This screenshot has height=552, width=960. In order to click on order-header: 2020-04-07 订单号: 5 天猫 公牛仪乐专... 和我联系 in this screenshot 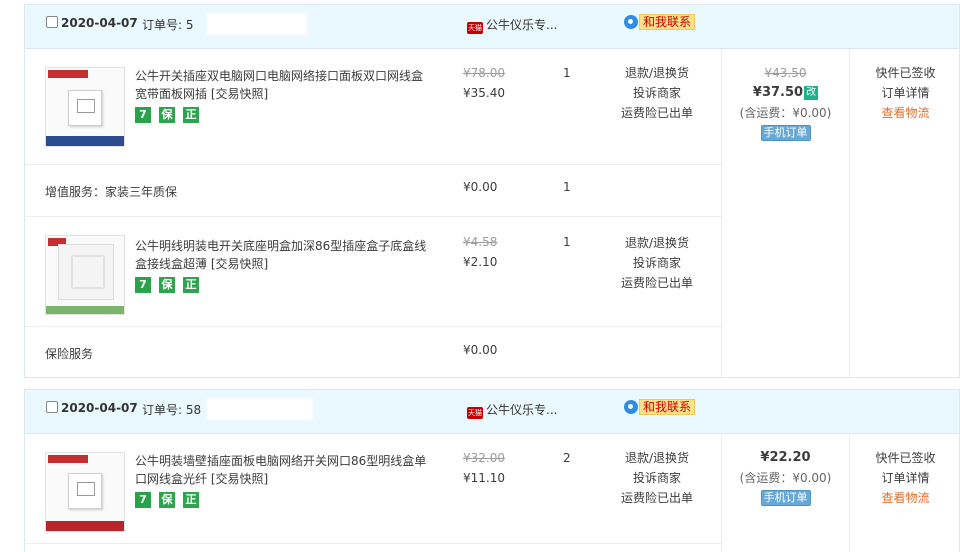, I will do `click(492, 27)`.